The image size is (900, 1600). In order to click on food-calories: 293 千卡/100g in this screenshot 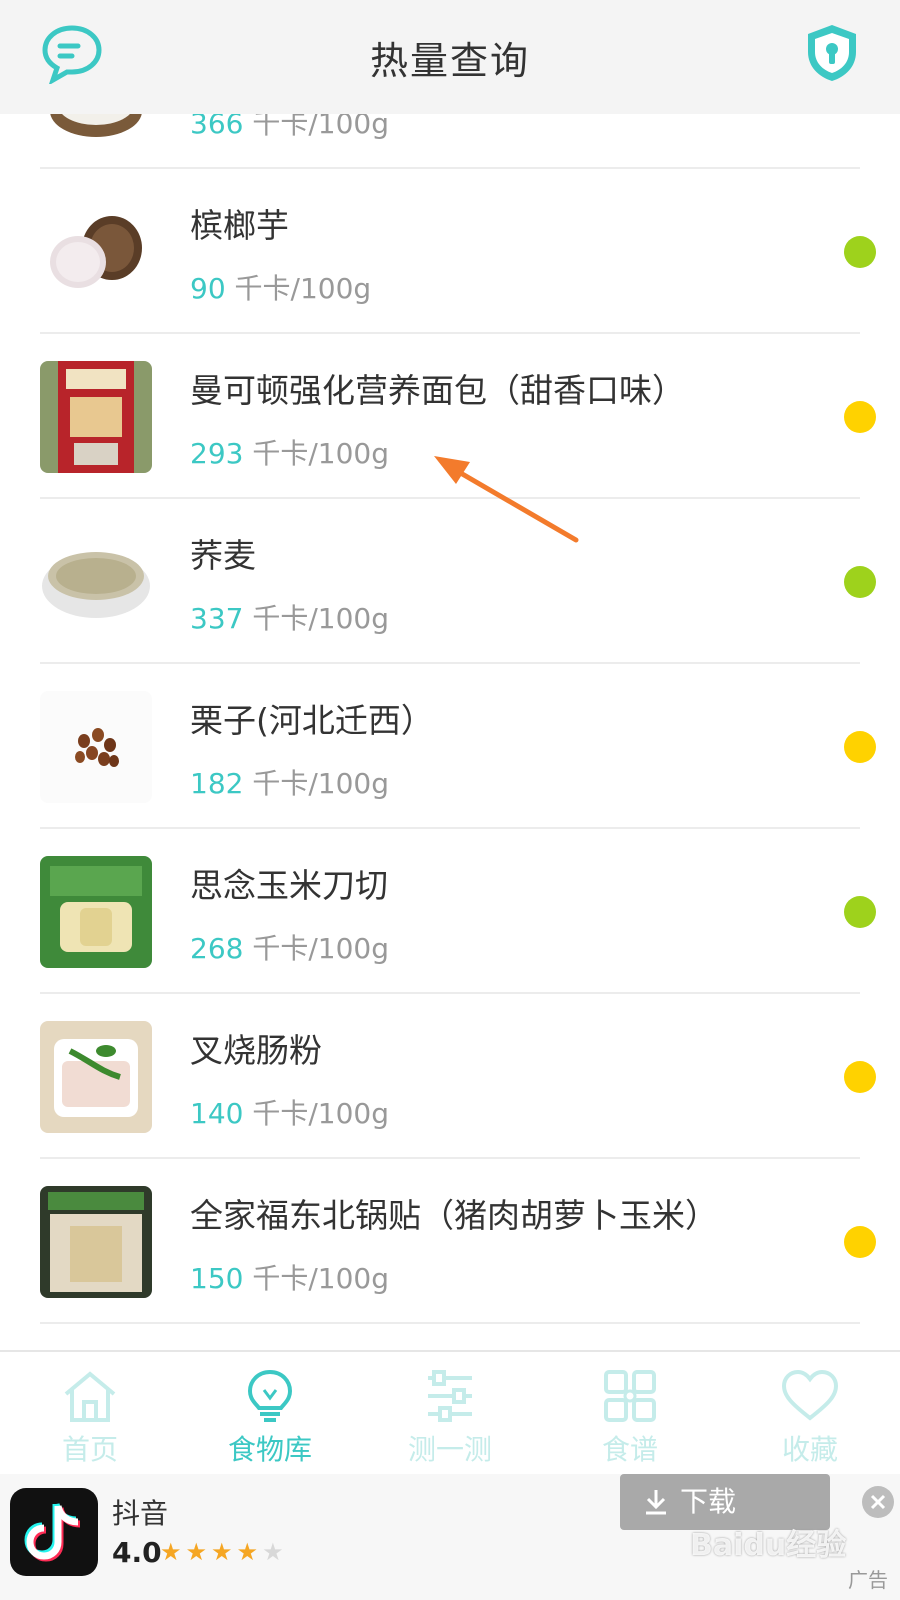, I will do `click(289, 452)`.